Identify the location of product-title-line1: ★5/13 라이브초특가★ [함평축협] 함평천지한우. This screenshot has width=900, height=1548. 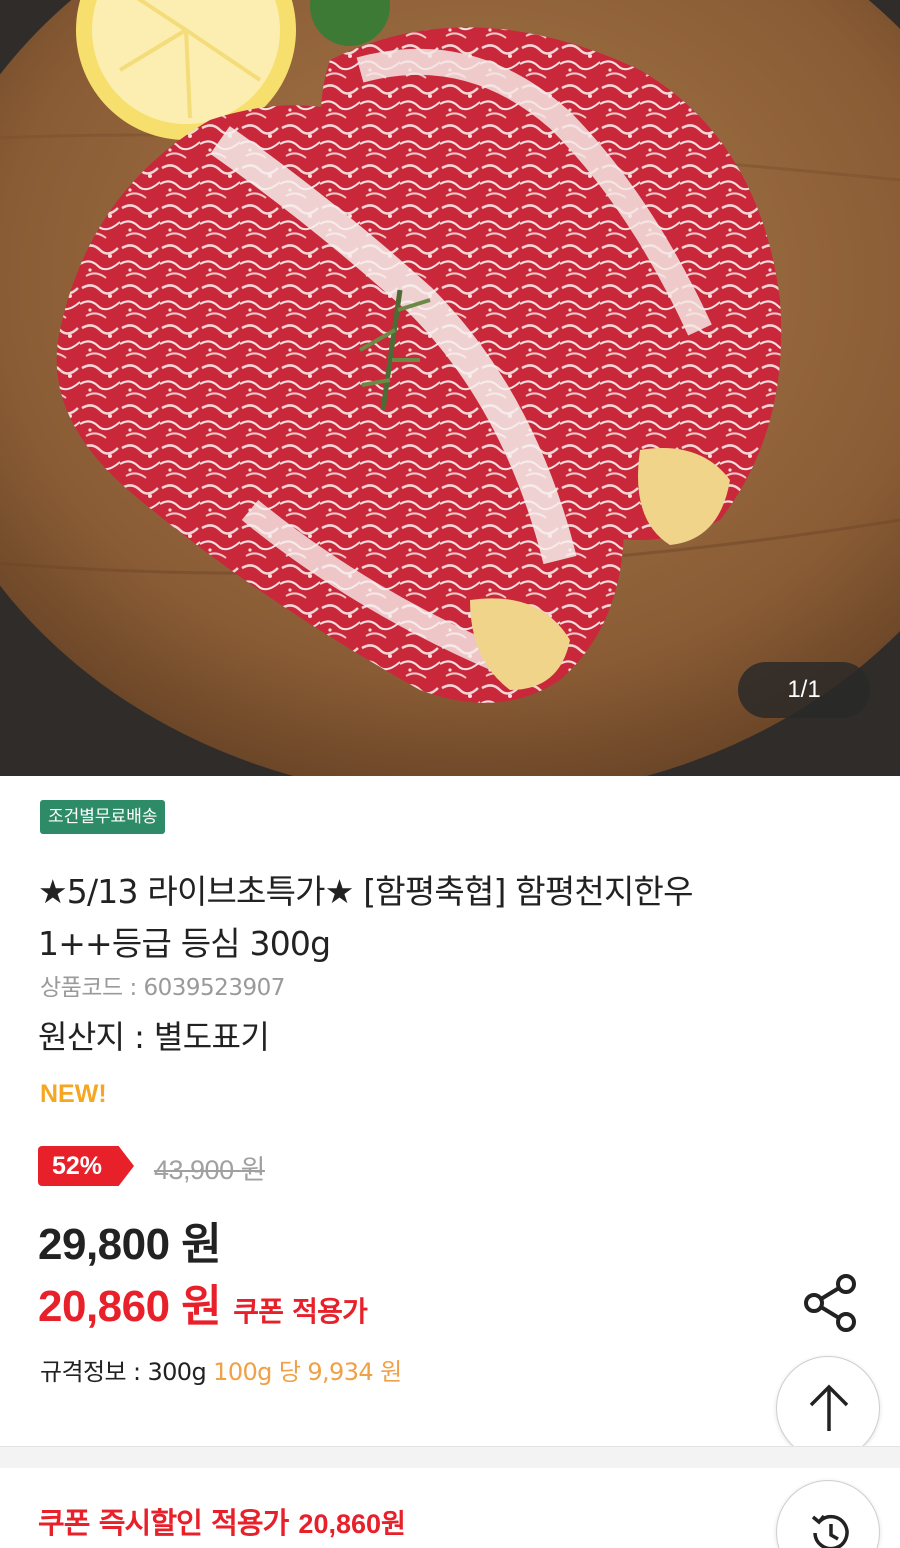
(365, 891).